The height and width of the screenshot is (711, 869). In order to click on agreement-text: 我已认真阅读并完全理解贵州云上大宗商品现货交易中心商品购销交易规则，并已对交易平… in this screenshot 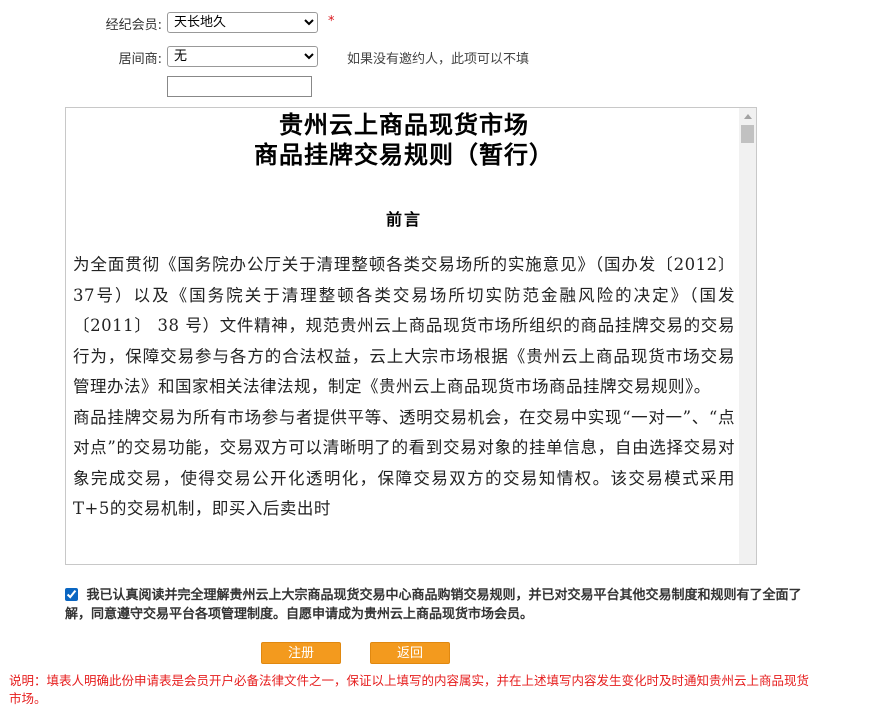, I will do `click(433, 605)`.